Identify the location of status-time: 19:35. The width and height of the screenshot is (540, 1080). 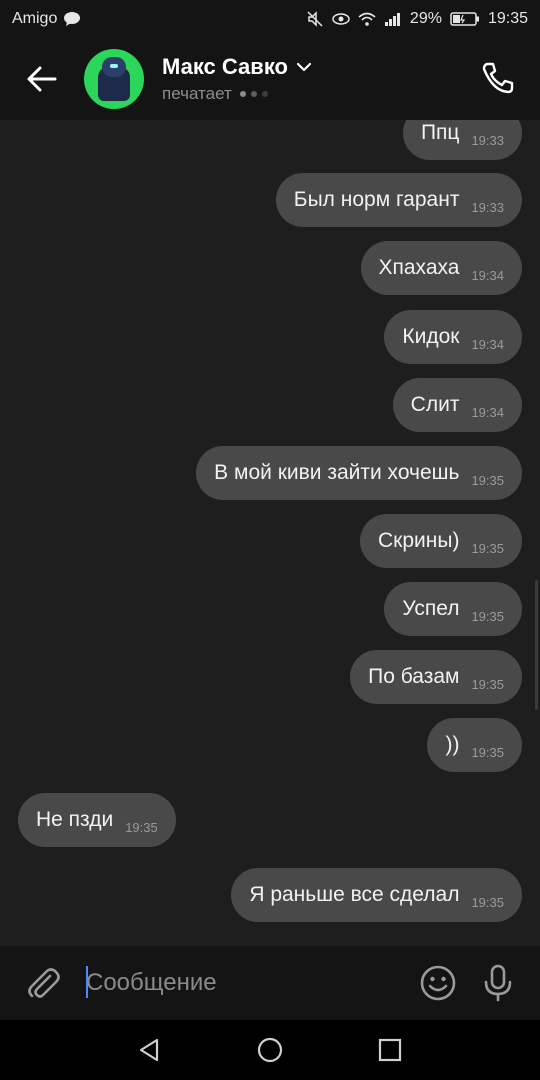
(507, 18).